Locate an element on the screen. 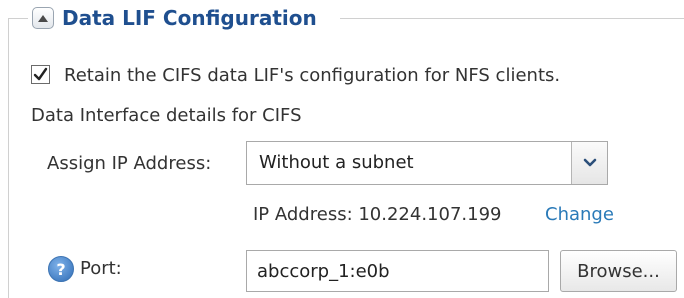  assign-ip-selected-value: Without a subnet is located at coordinates (336, 162).